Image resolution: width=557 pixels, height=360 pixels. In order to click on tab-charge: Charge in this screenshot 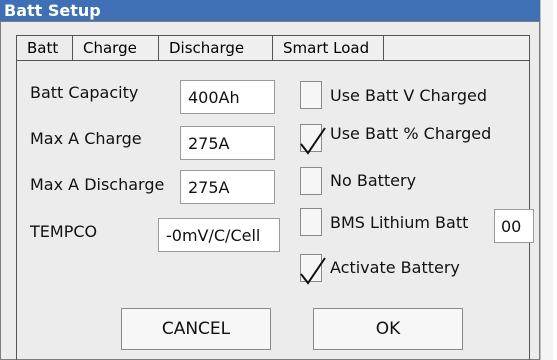, I will do `click(116, 48)`.